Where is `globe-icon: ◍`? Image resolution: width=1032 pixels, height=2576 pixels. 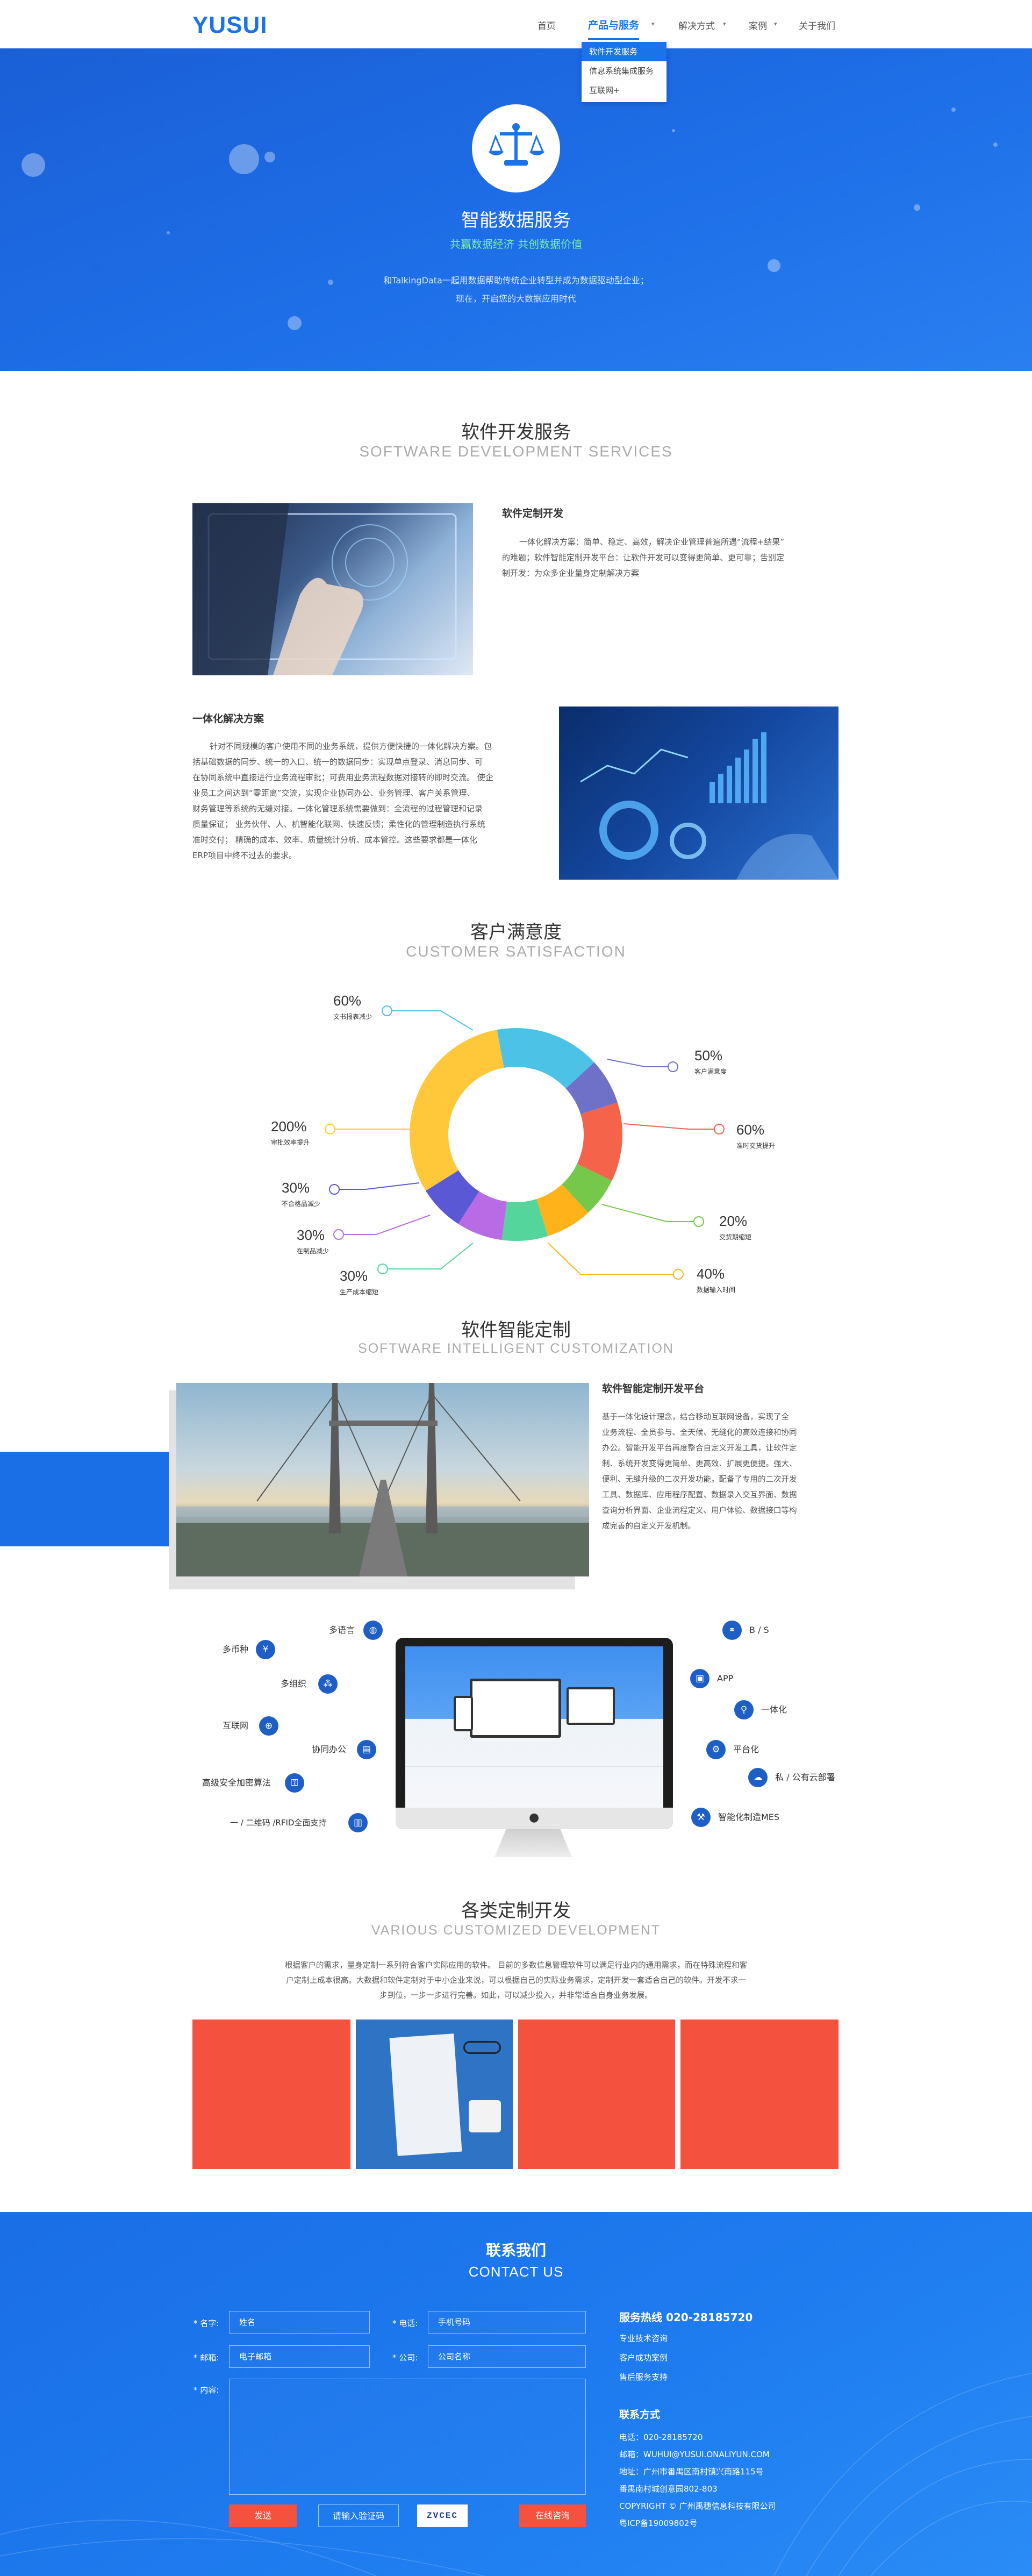
globe-icon: ◍ is located at coordinates (373, 1630).